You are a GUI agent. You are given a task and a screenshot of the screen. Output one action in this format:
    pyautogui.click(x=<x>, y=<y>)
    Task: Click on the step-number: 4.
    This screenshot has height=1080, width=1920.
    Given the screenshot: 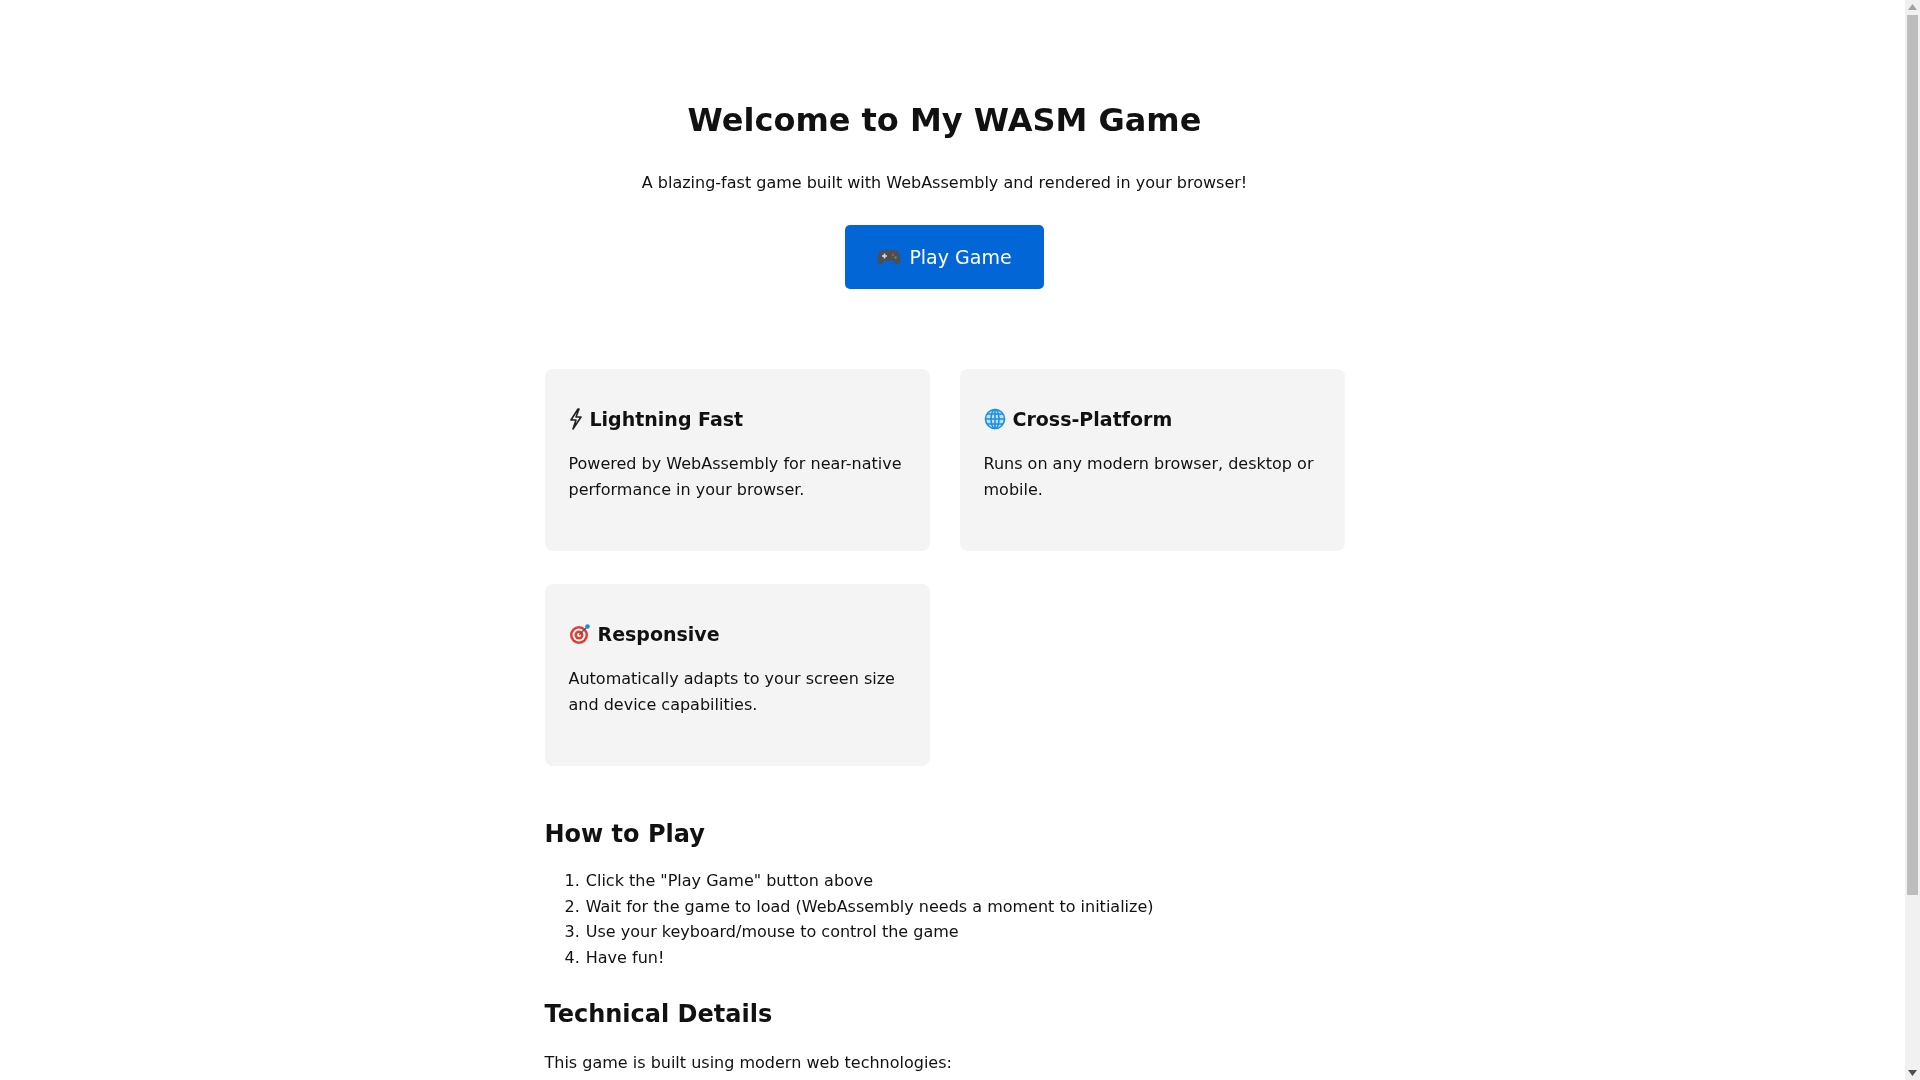 What is the action you would take?
    pyautogui.click(x=572, y=957)
    